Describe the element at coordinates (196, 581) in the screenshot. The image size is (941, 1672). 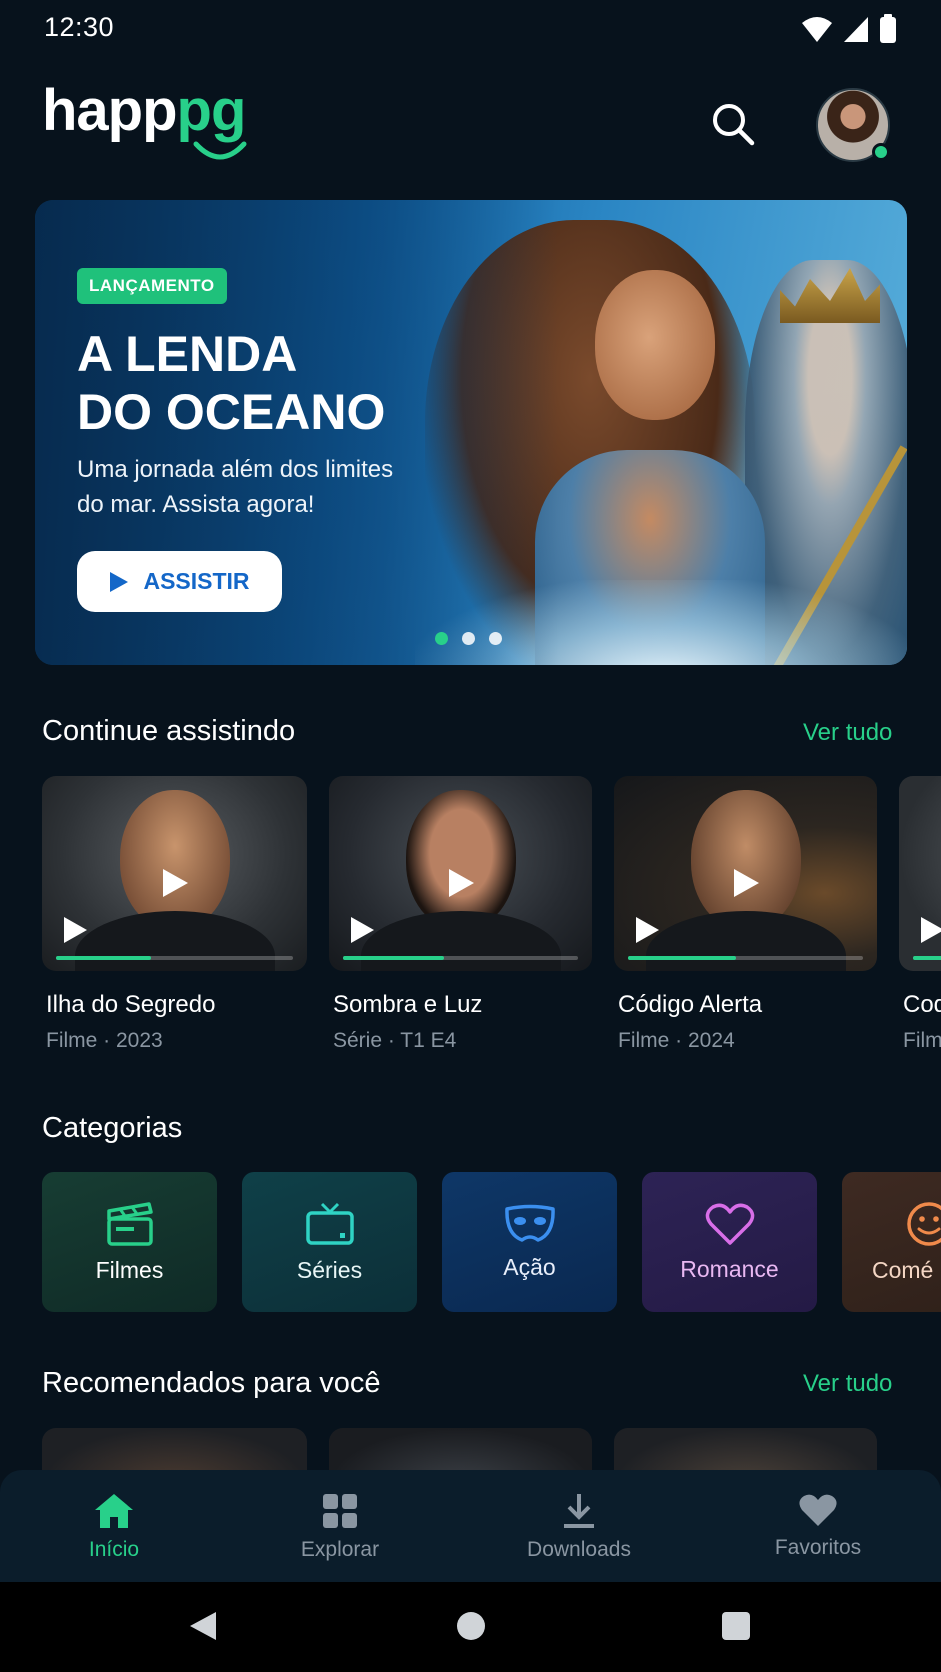
I see `watch-button-label: ASSISTIR` at that location.